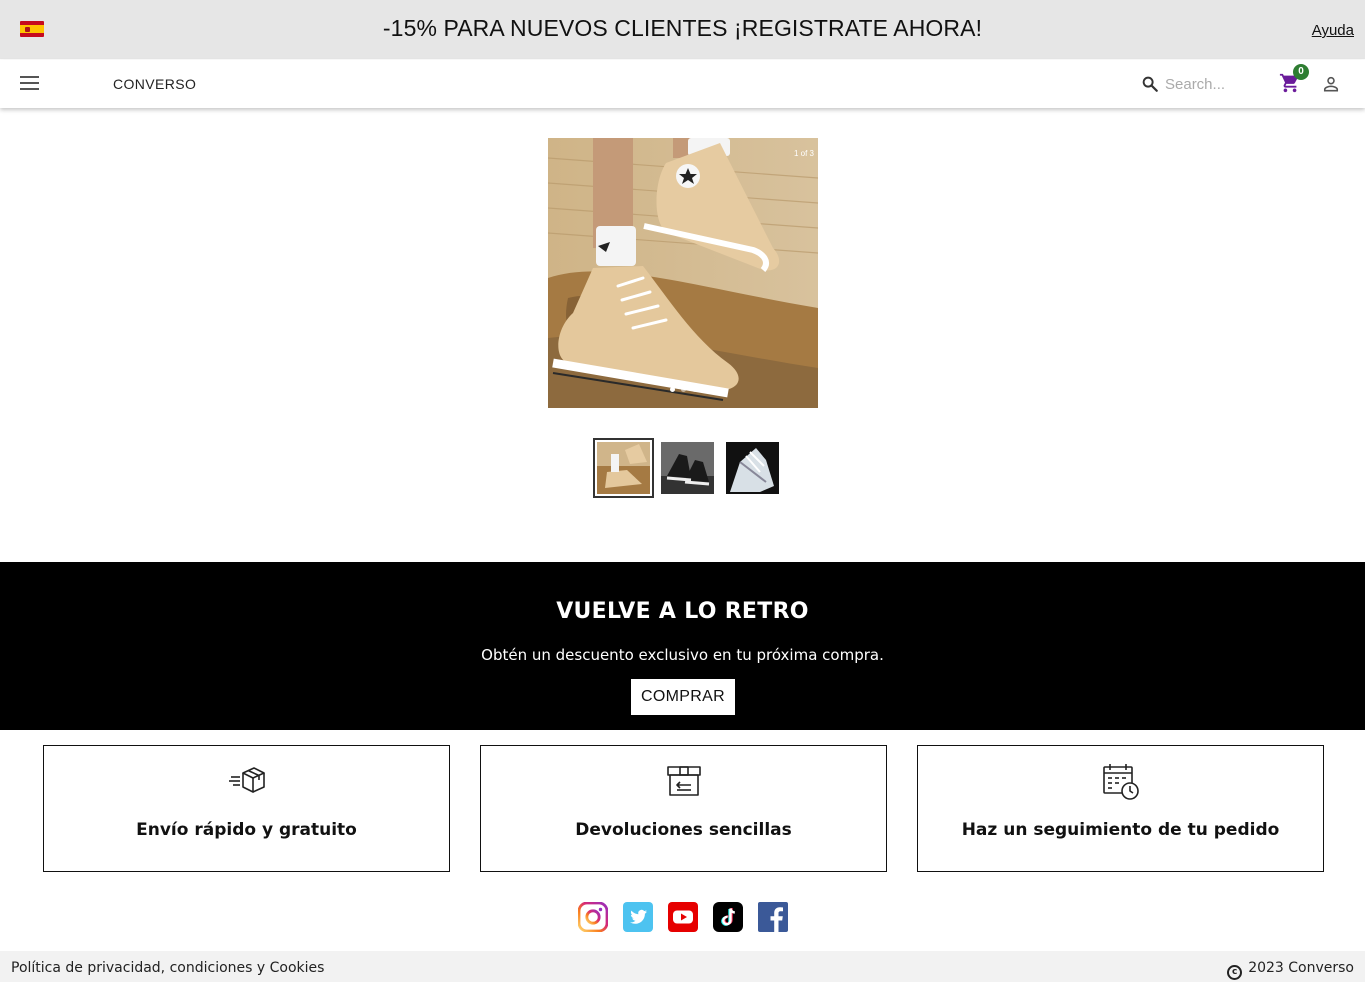 Image resolution: width=1365 pixels, height=982 pixels. I want to click on carousel-dots, so click(683, 388).